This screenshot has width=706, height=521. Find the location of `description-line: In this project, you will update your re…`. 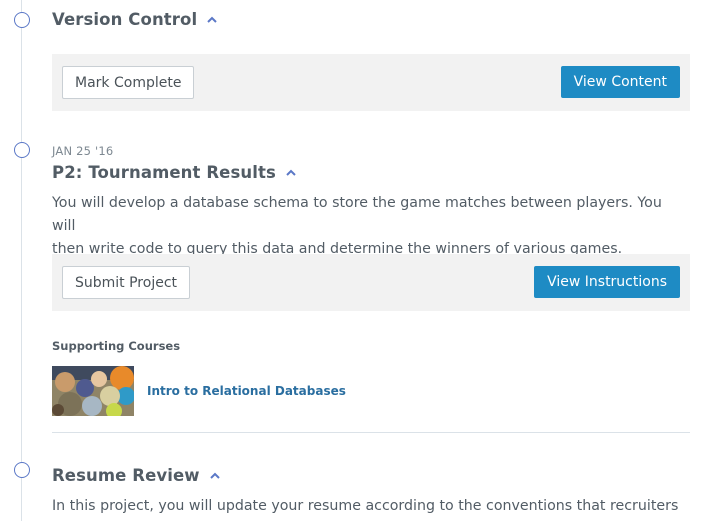

description-line: In this project, you will update your re… is located at coordinates (365, 506).